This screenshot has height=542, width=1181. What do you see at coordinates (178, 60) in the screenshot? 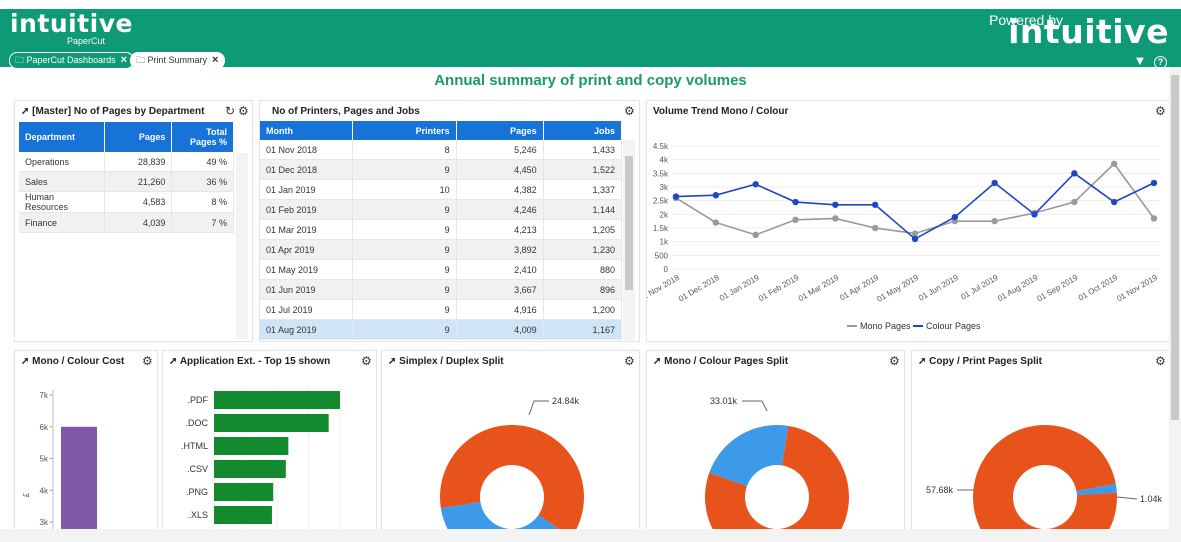
I see `breadcrumb-print-summary: 🗀 Print Summary ×` at bounding box center [178, 60].